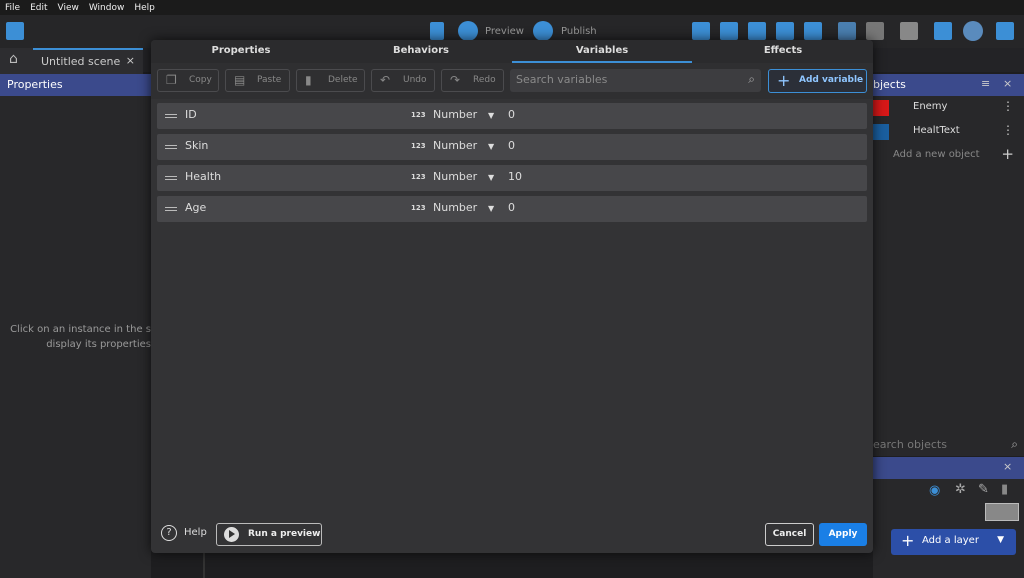 The image size is (1024, 578). Describe the element at coordinates (231, 534) in the screenshot. I see `play-icon` at that location.